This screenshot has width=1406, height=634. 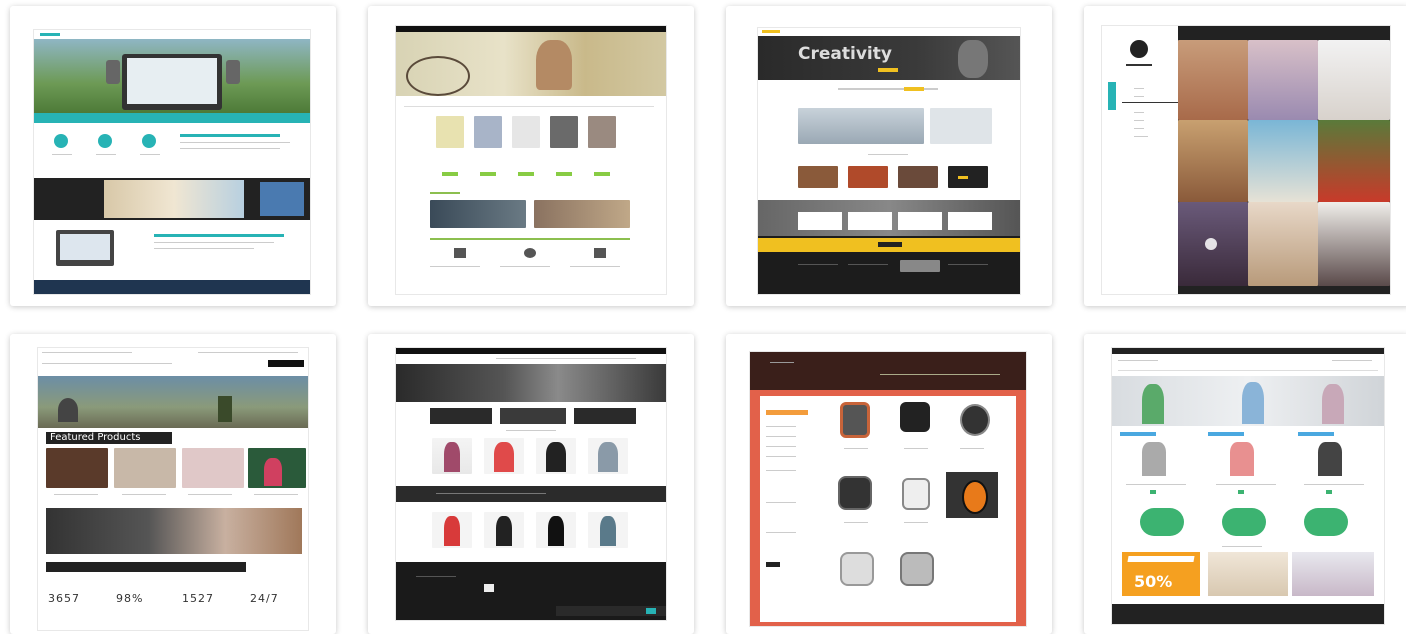 I want to click on theme-thumbnail-3: Creativity, so click(x=889, y=156).